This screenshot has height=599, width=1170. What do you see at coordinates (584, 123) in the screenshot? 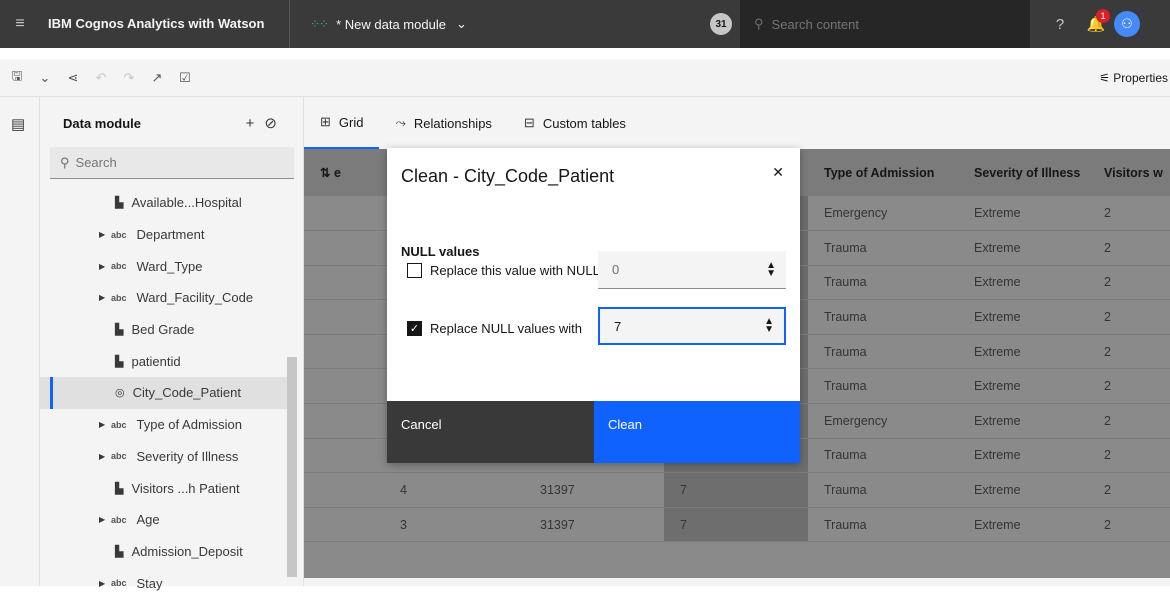
I see `tab-label: Custom tables` at bounding box center [584, 123].